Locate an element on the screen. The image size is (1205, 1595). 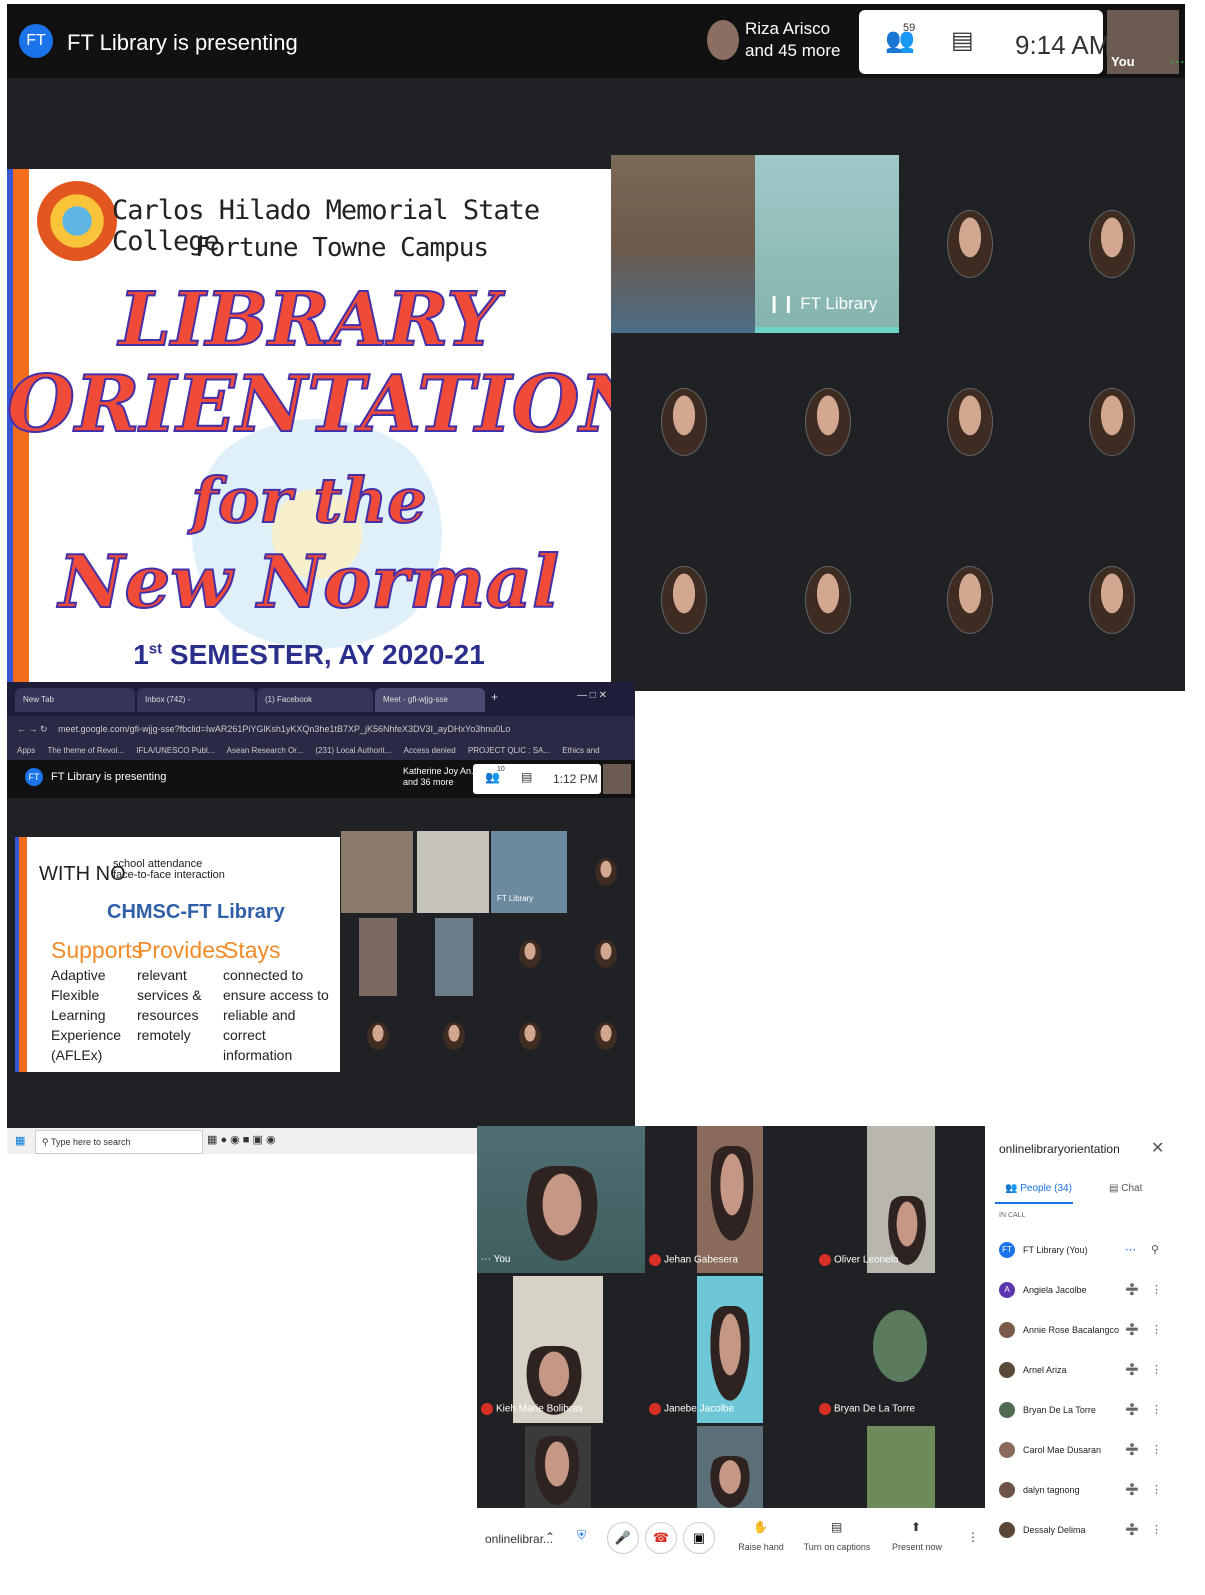
participant-row: Annie Rose Bacalangco ➗ ⋮ is located at coordinates (1081, 1330).